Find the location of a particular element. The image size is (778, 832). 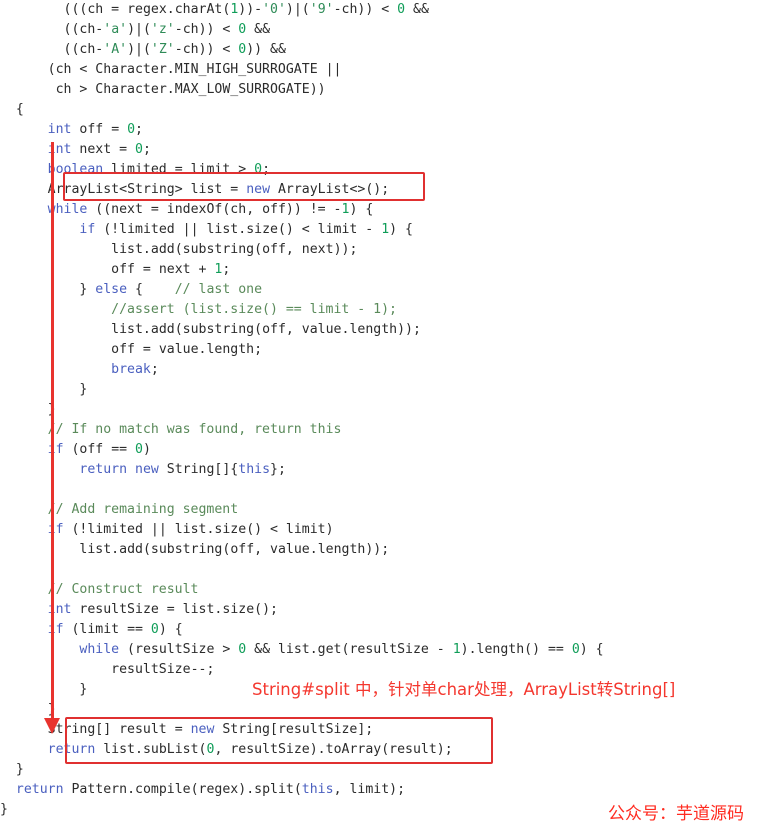

flow-arrow-head is located at coordinates (52, 726).